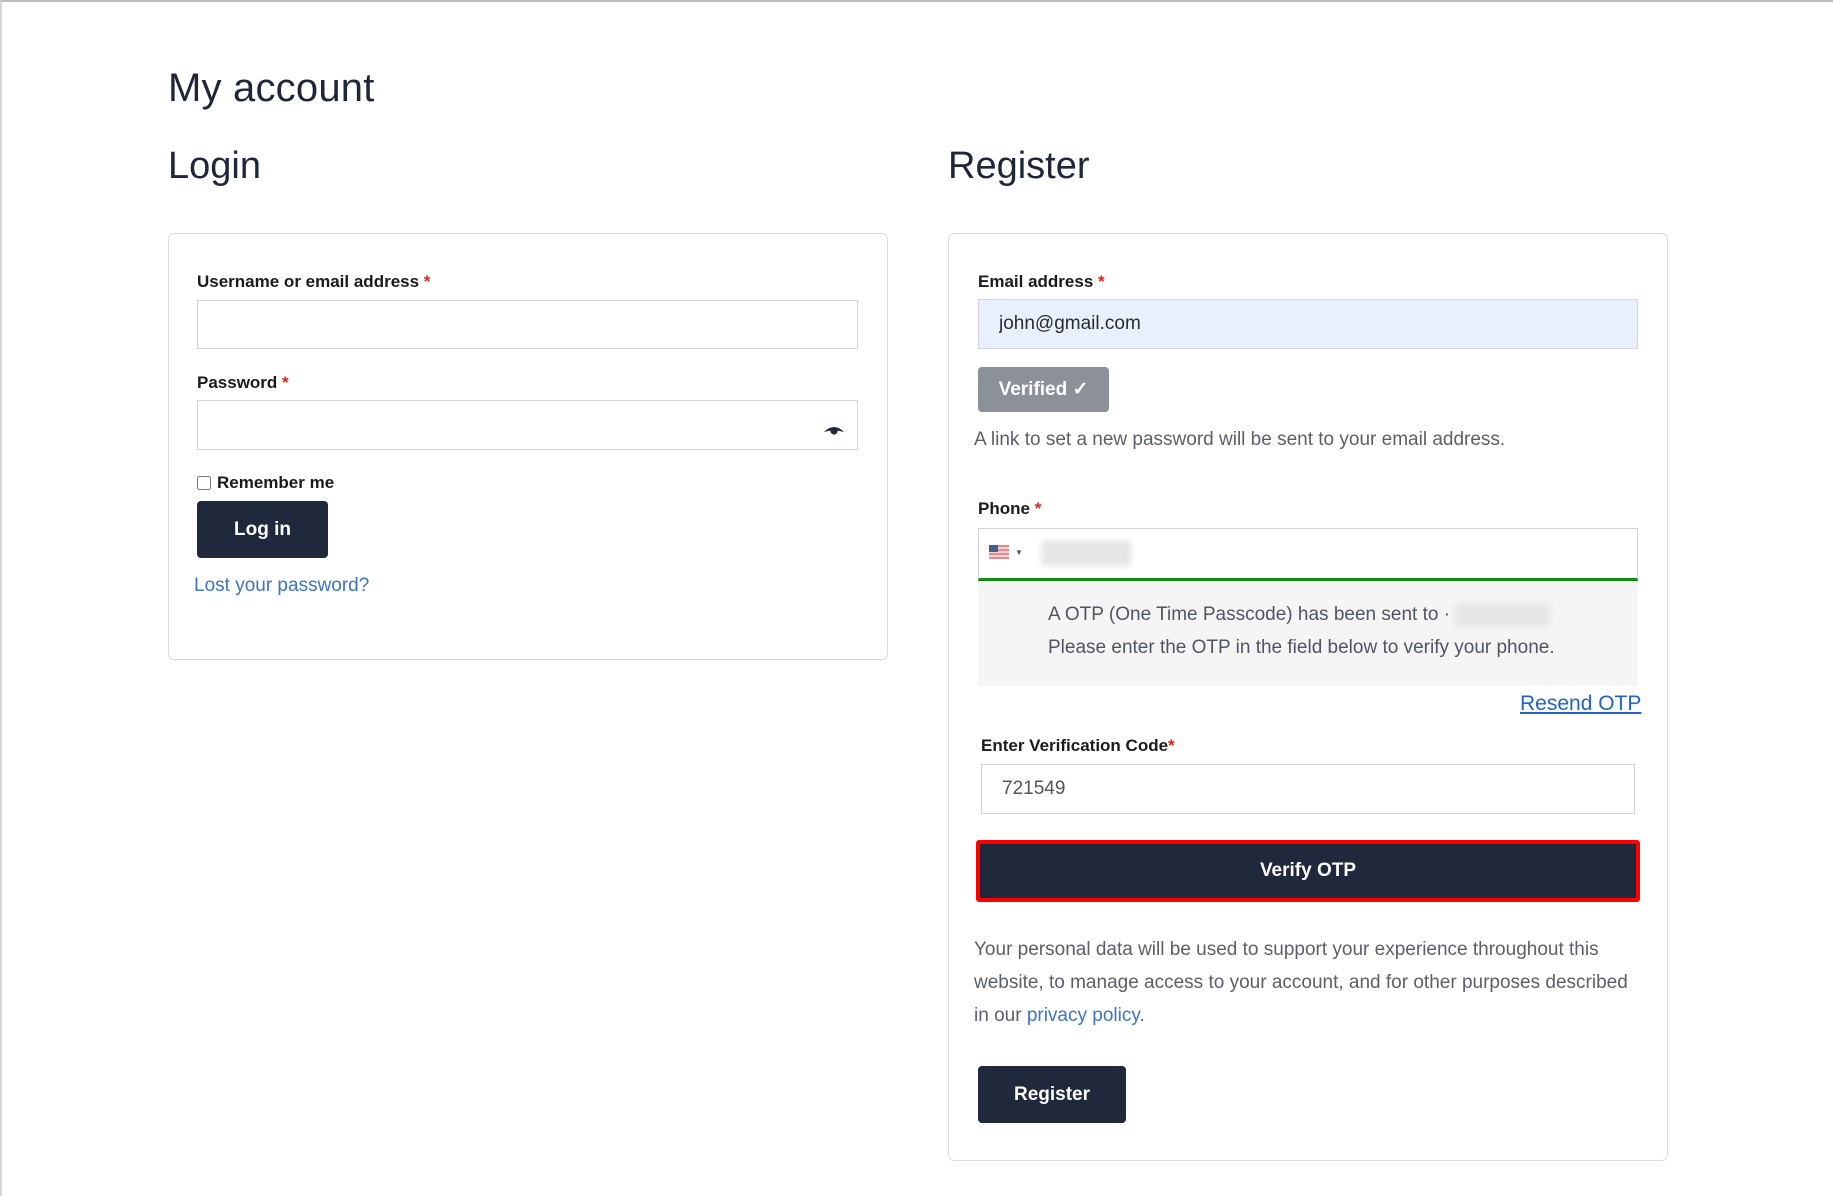 The image size is (1833, 1196). What do you see at coordinates (1075, 745) in the screenshot?
I see `verification-label-text: Enter Verification Code` at bounding box center [1075, 745].